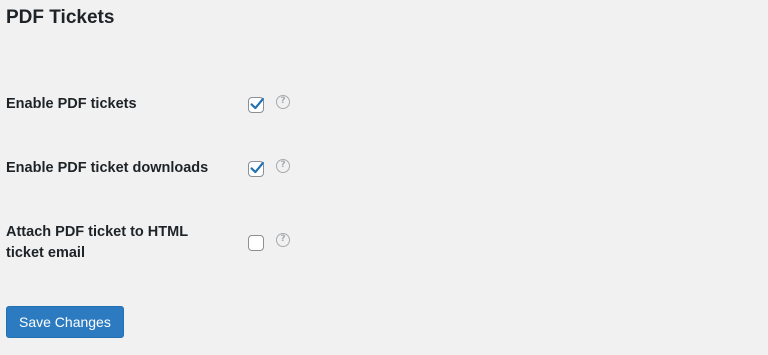  What do you see at coordinates (71, 104) in the screenshot?
I see `setting-label: Enable PDF tickets` at bounding box center [71, 104].